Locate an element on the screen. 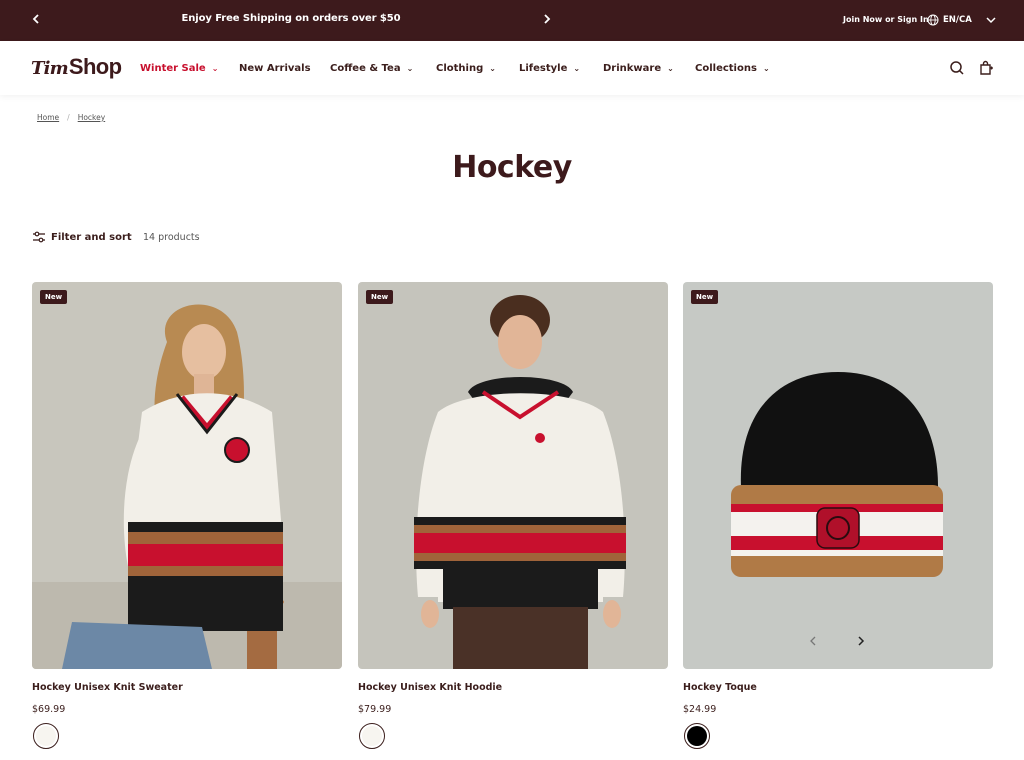 This screenshot has width=1024, height=760. nav-clothing: Clothing ⌄ is located at coordinates (466, 68).